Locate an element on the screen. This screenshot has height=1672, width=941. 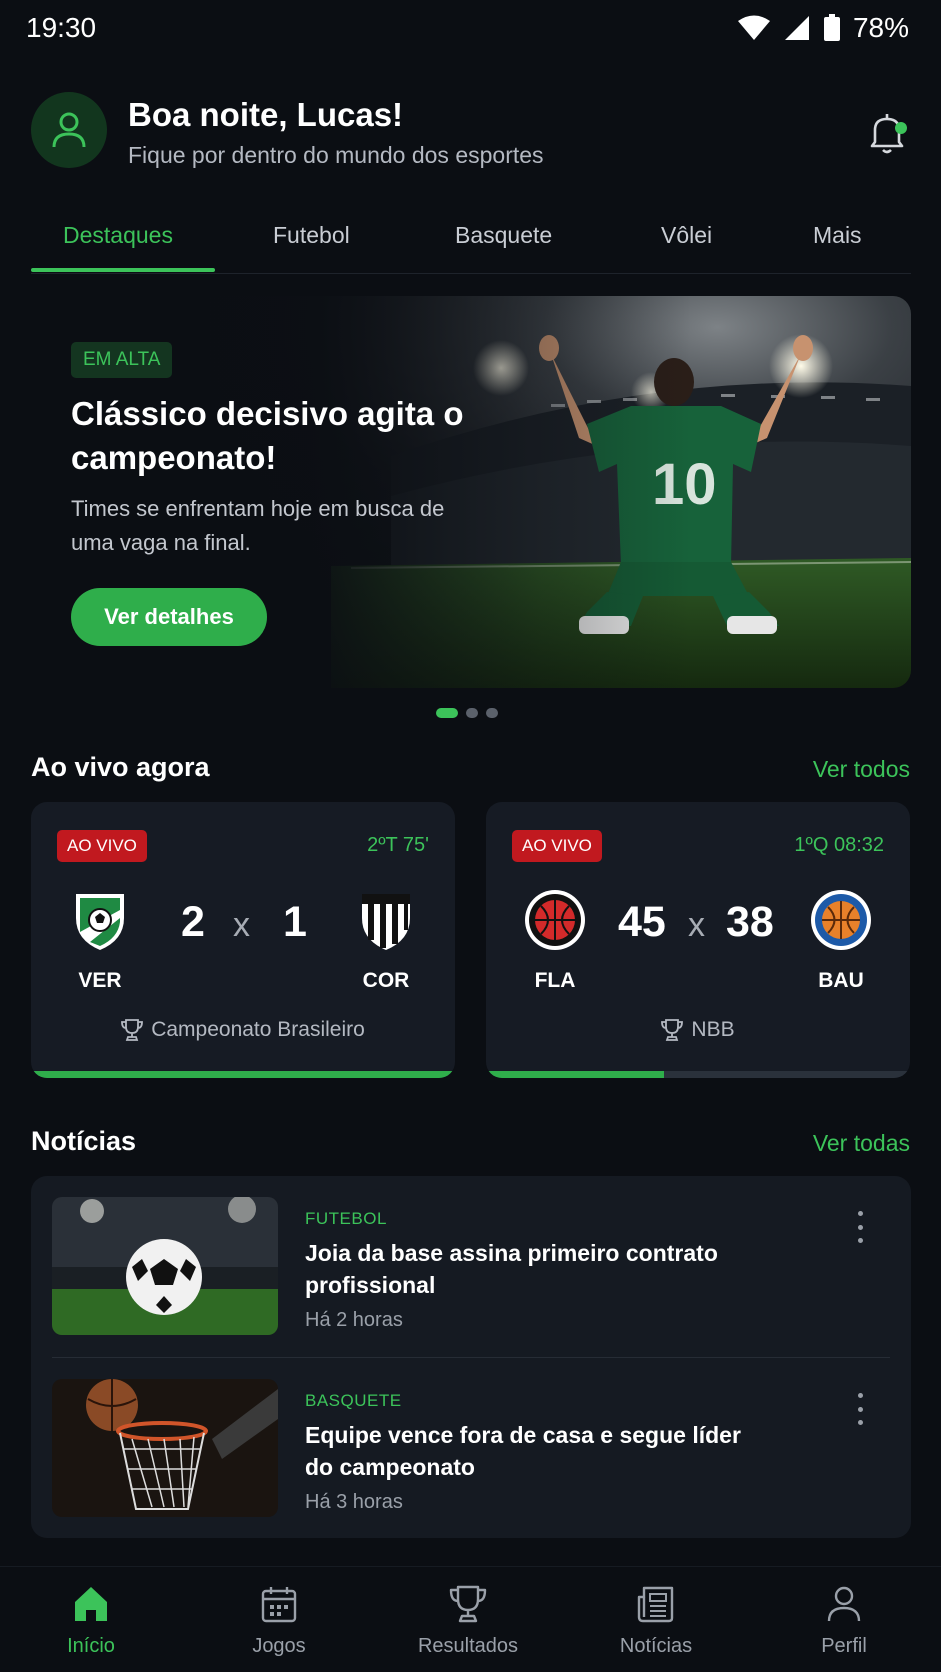
league-label: NBB is located at coordinates (698, 1030).